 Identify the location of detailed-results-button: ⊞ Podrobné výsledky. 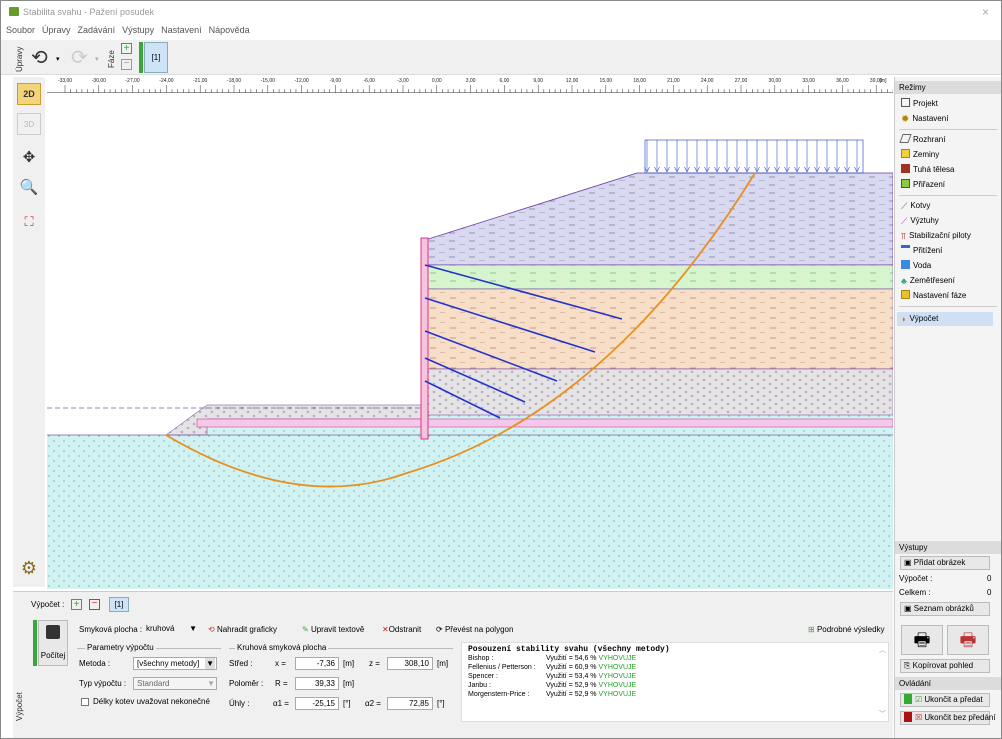
(846, 630).